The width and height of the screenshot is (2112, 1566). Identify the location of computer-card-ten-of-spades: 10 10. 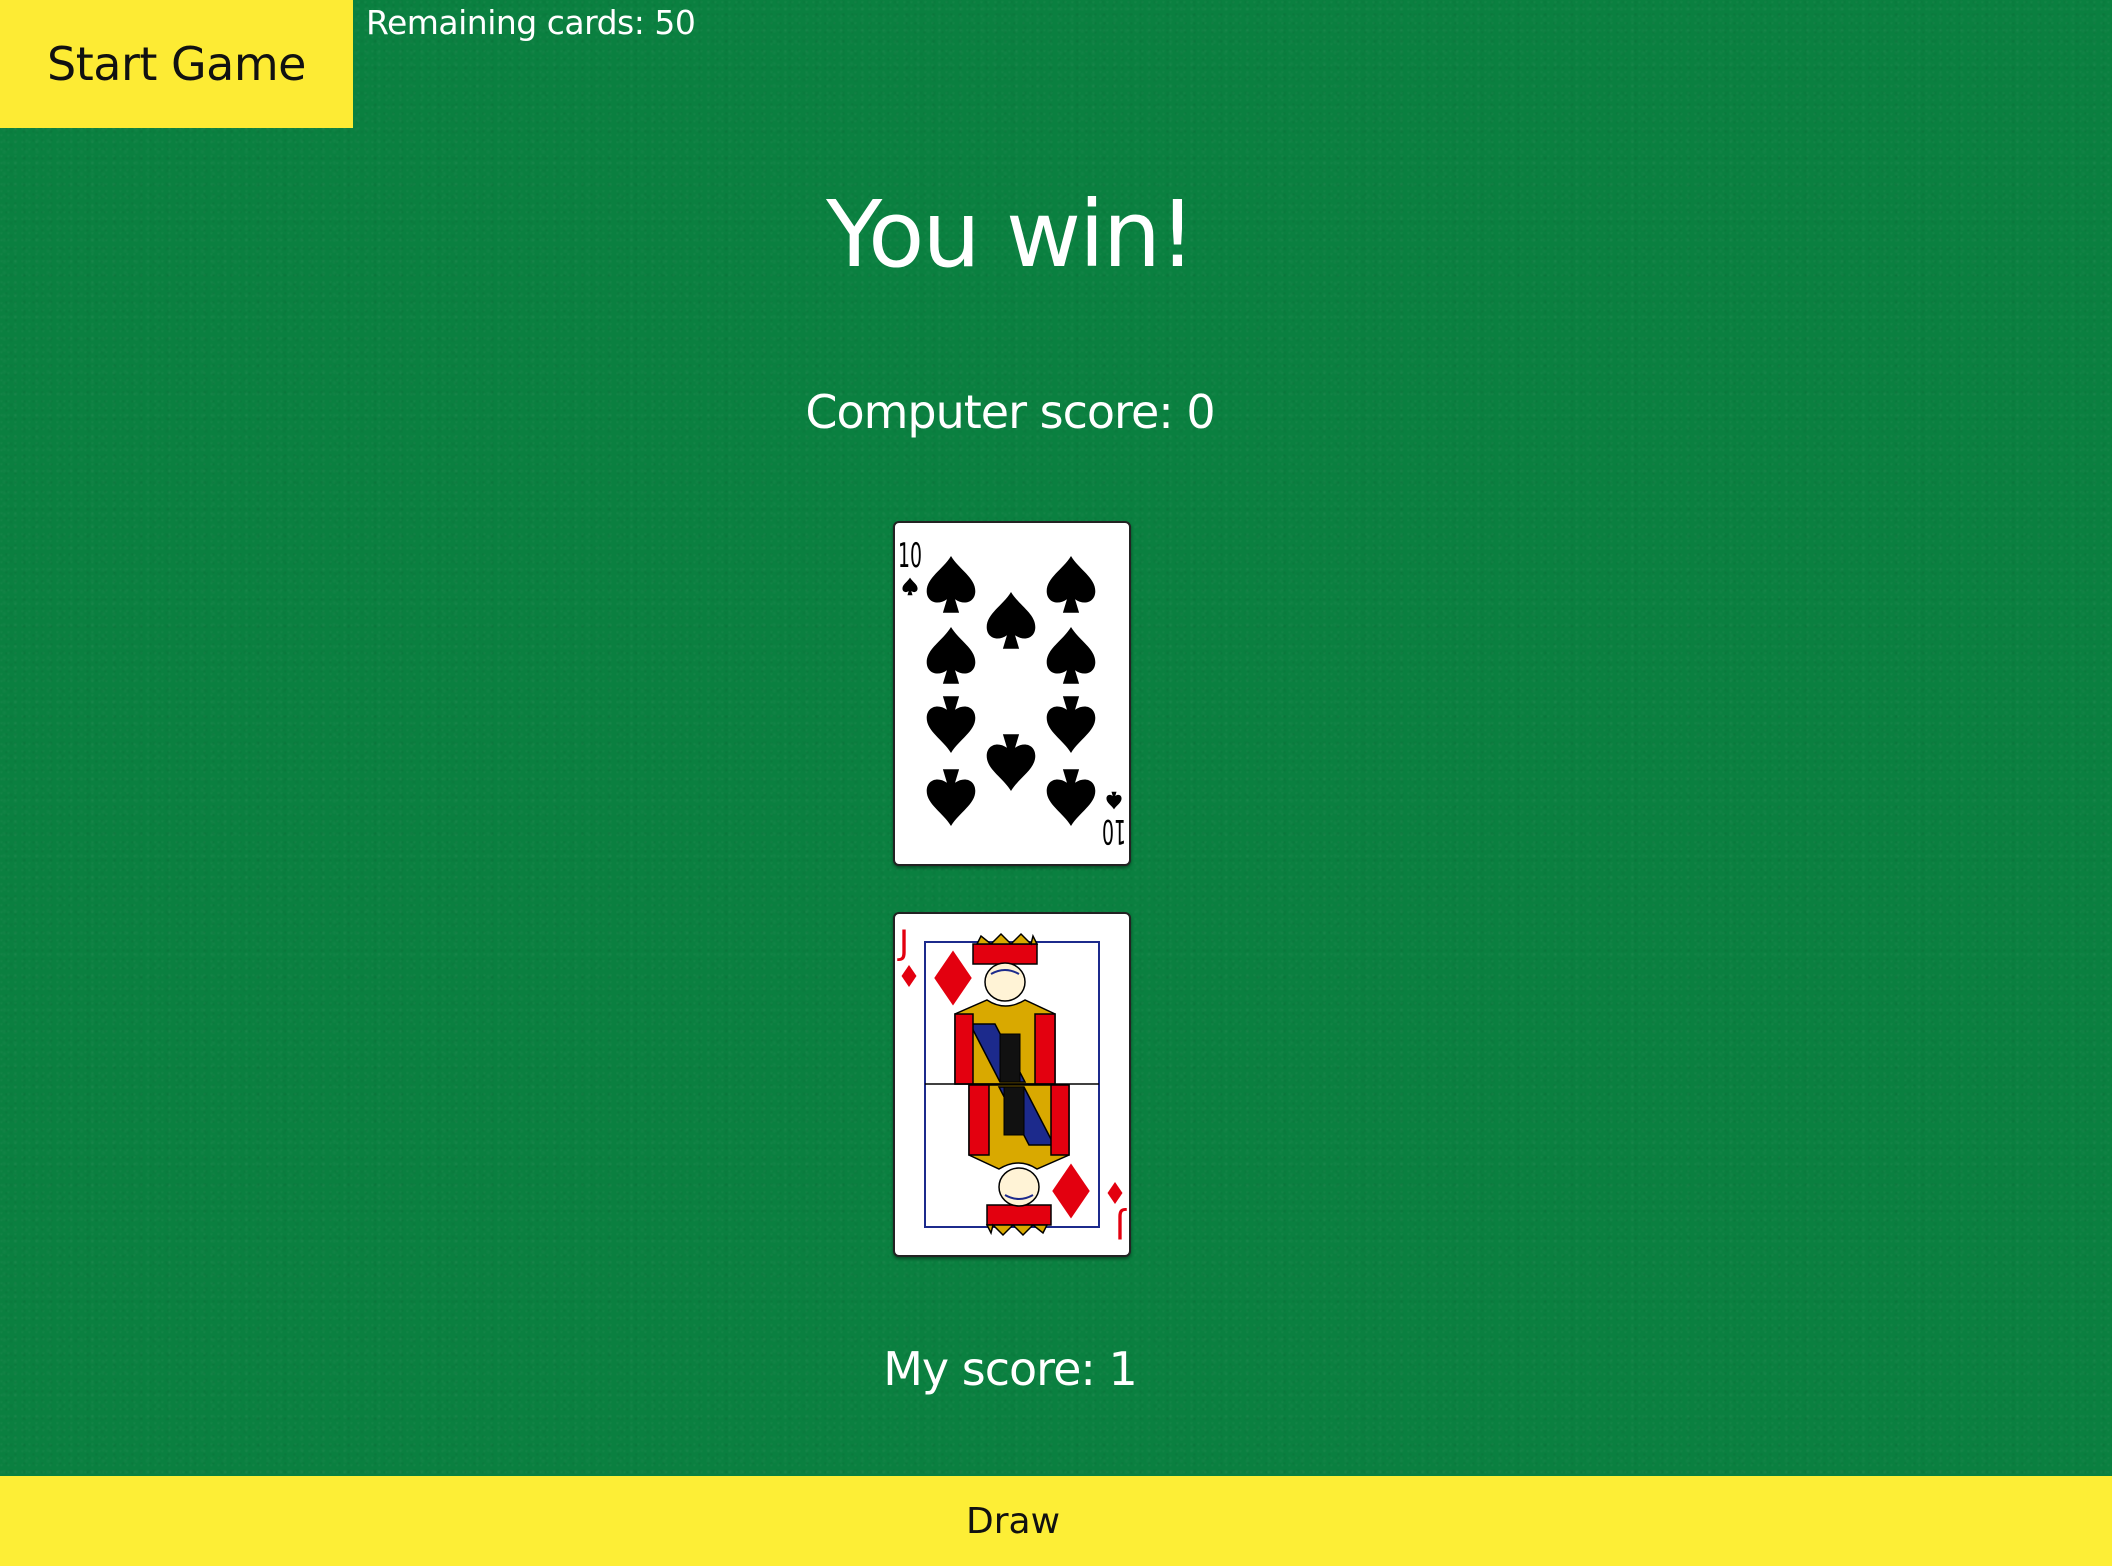
(1012, 693).